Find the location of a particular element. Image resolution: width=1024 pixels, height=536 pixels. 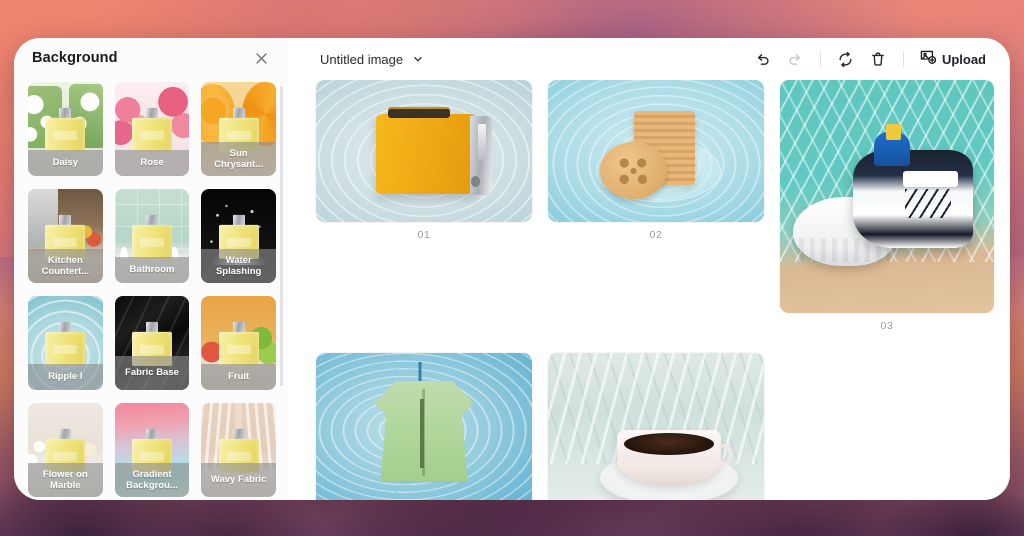

document-title: Untitled image is located at coordinates (362, 59).